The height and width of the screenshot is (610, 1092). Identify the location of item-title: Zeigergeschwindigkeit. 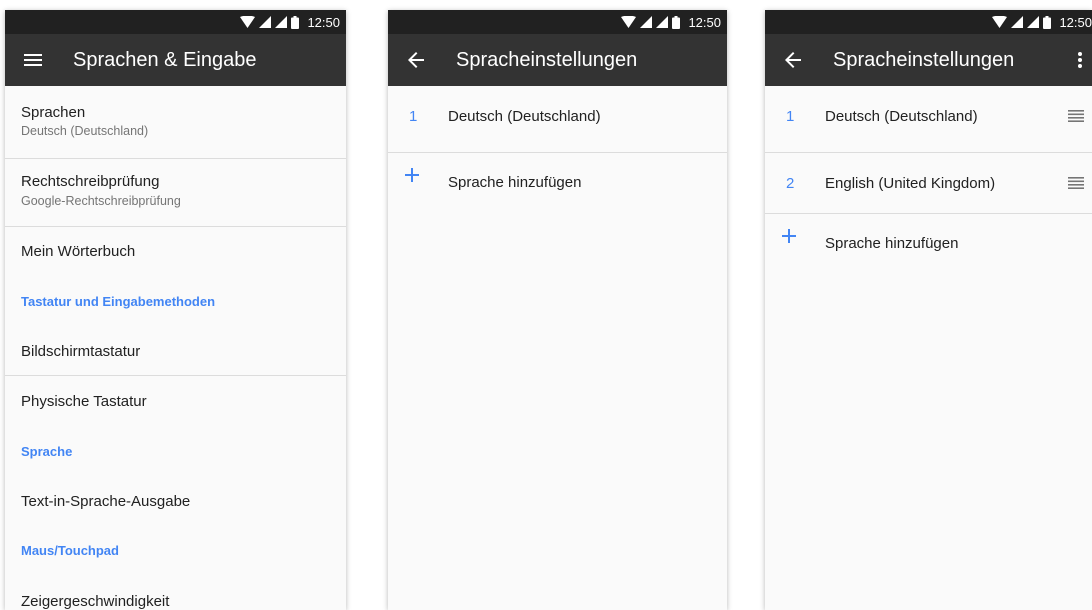
(95, 601).